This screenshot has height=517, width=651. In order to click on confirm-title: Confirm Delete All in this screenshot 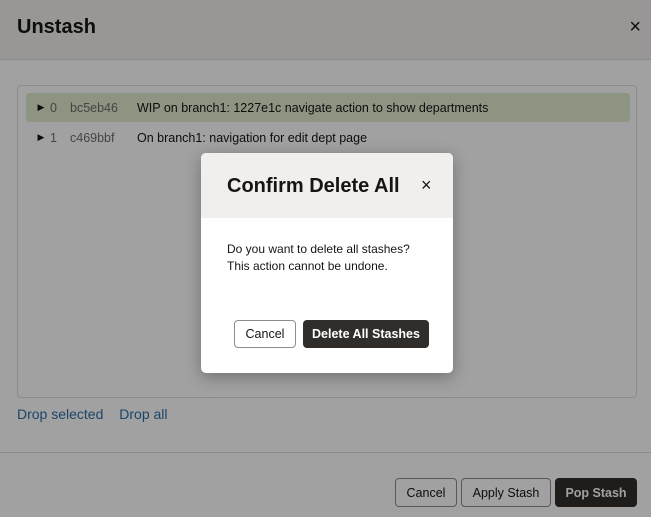, I will do `click(313, 186)`.